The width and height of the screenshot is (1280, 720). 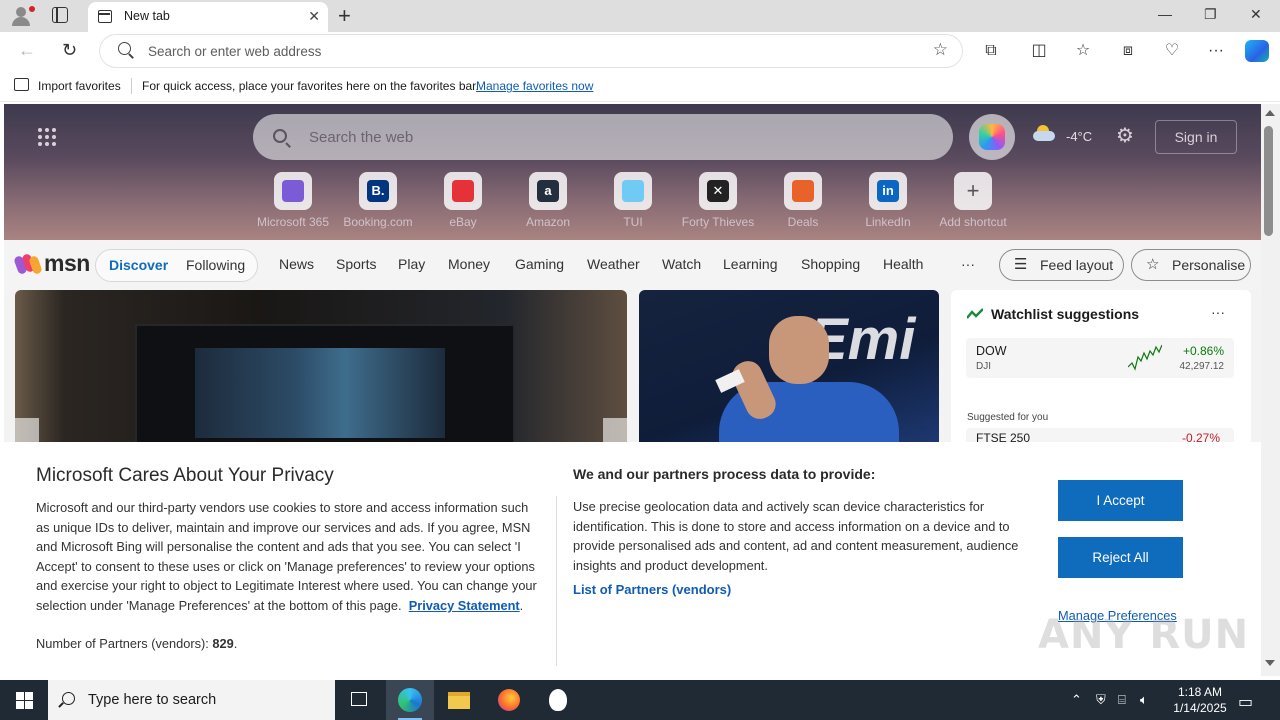 I want to click on stock-row: DOW DJI +0.86% 42,297.12, so click(x=1100, y=358).